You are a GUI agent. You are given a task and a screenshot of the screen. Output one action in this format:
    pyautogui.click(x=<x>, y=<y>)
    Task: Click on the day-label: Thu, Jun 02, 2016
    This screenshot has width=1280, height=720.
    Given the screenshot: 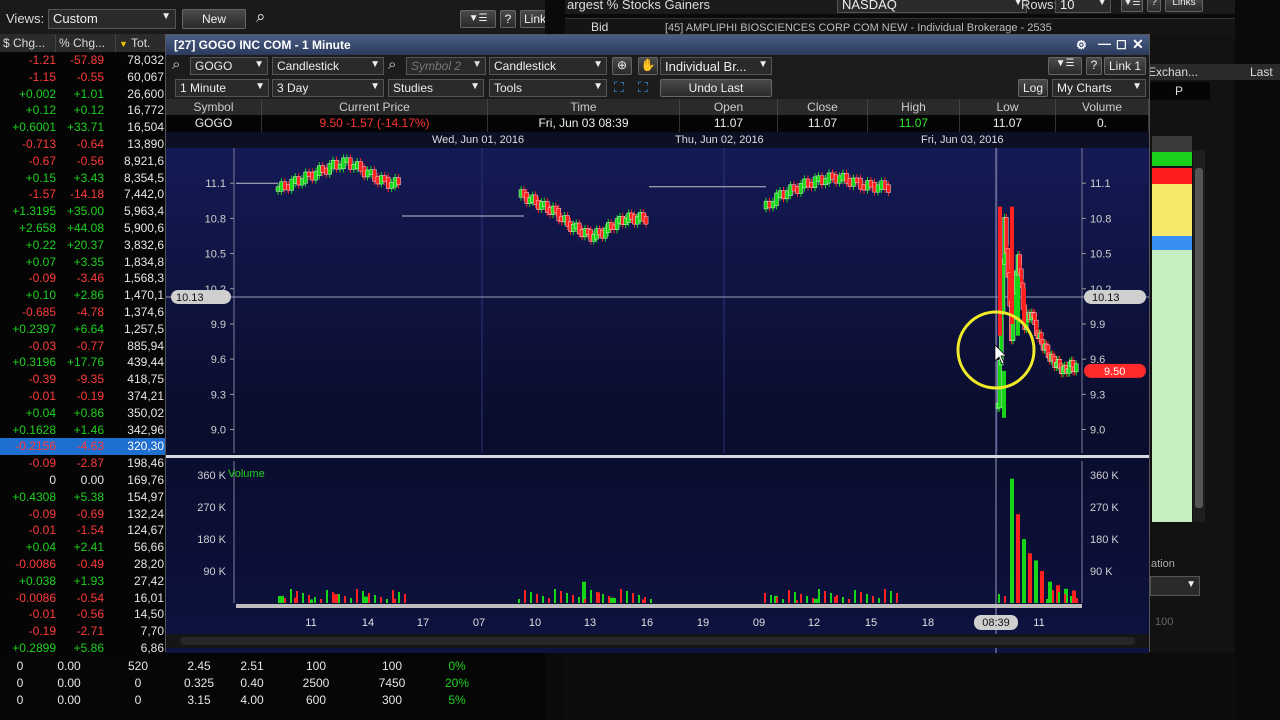 What is the action you would take?
    pyautogui.click(x=719, y=140)
    